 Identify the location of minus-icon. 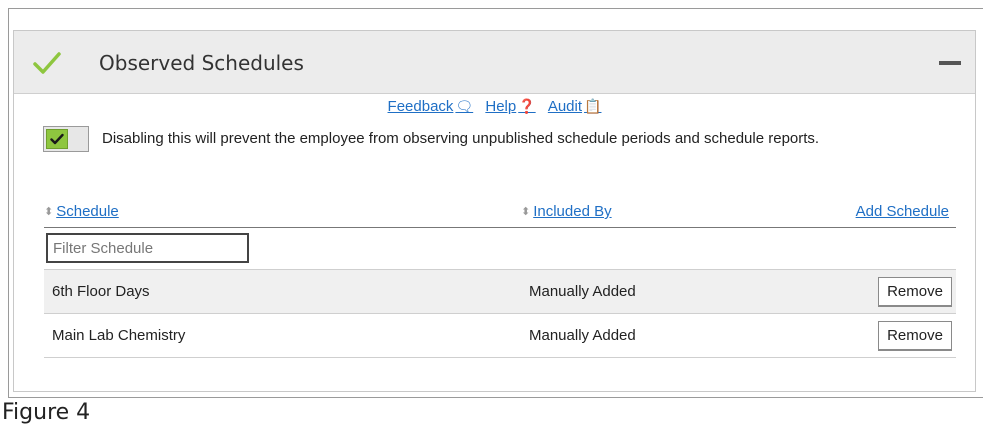
(950, 63).